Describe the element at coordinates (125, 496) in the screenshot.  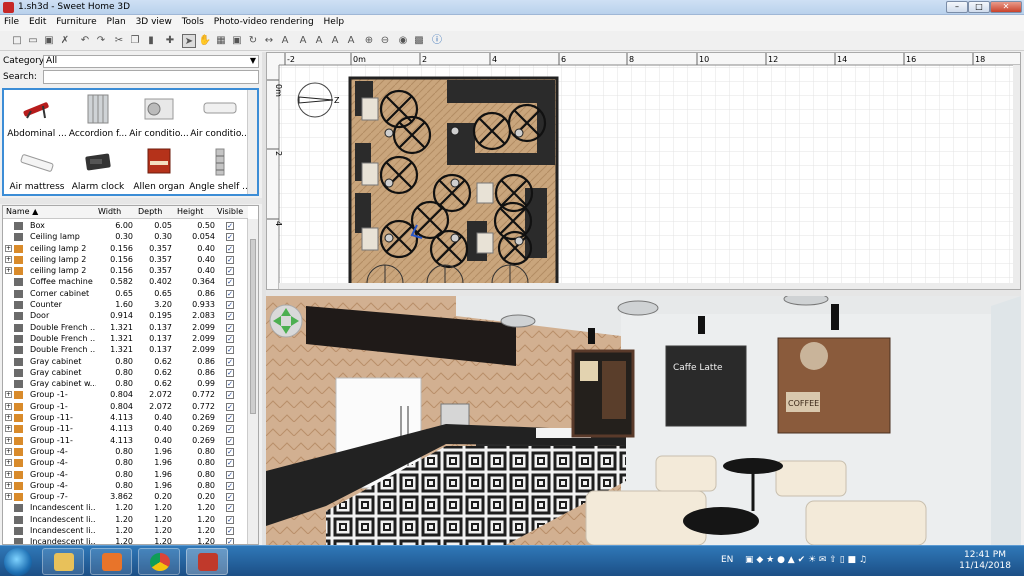
I see `table-row: + Group -7- 3.862 0.20 0.20 ✓` at that location.